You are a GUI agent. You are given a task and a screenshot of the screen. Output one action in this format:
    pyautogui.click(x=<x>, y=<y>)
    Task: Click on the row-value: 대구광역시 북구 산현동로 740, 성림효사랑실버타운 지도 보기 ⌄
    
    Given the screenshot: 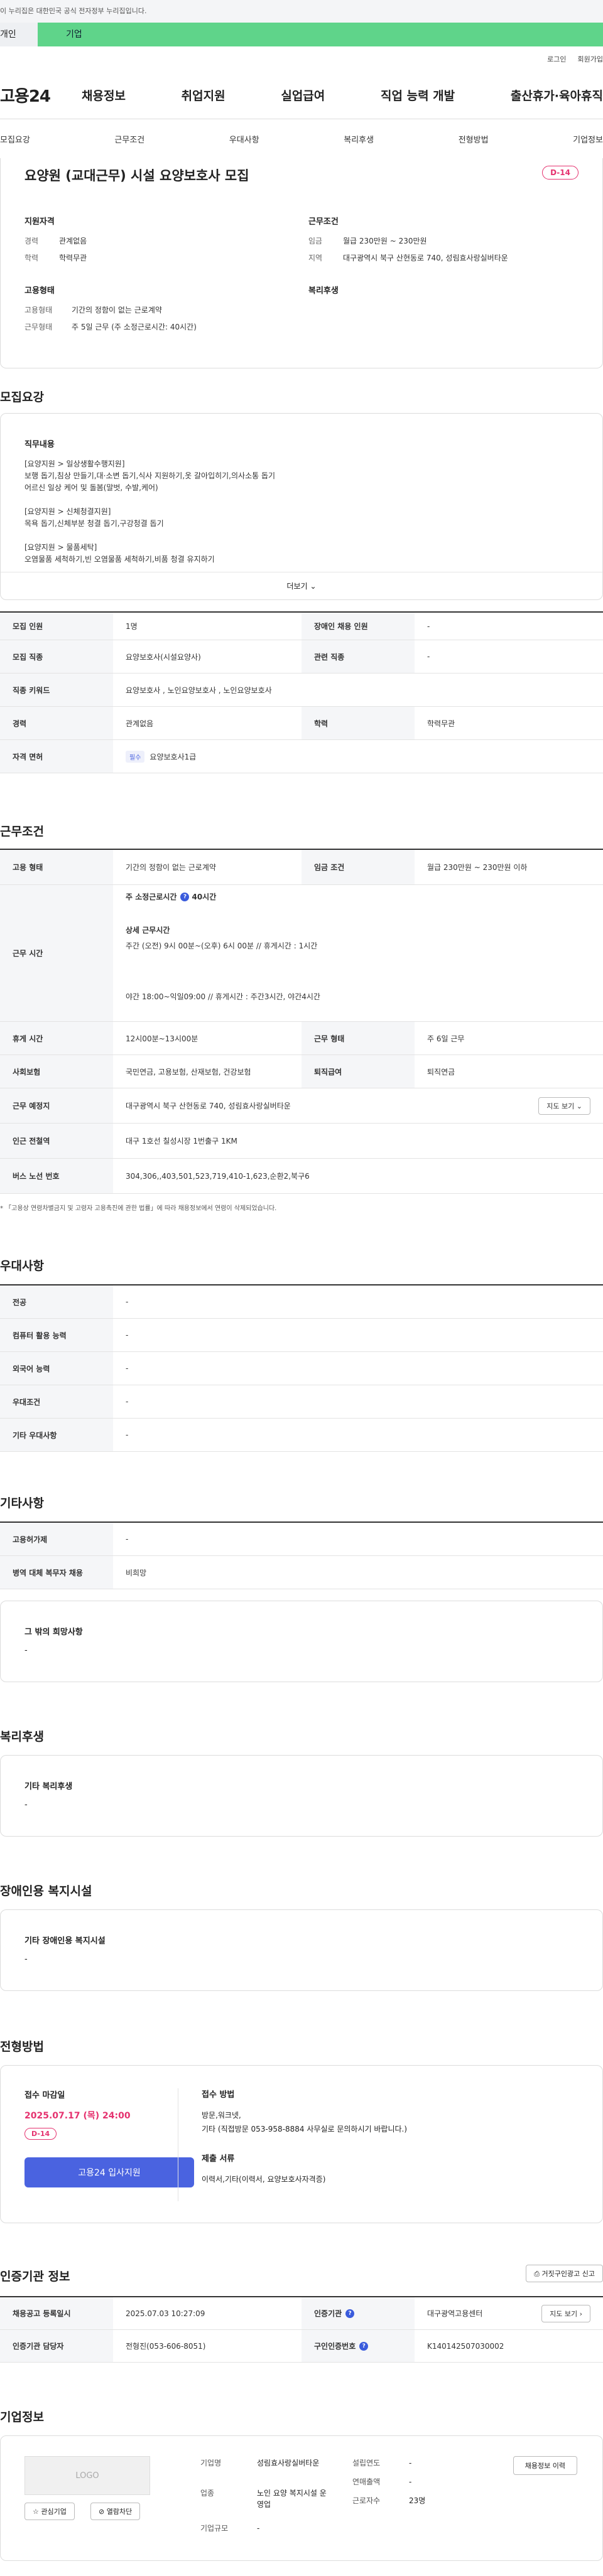 What is the action you would take?
    pyautogui.click(x=358, y=1105)
    